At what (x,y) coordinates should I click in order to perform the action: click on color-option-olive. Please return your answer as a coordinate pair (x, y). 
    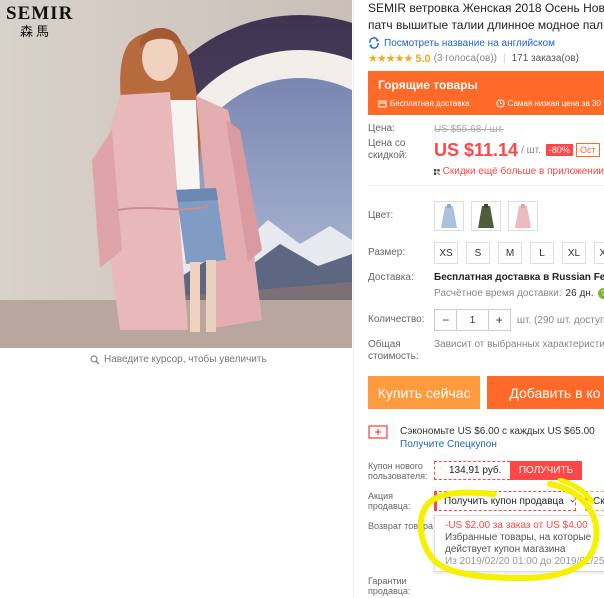
    Looking at the image, I should click on (486, 216).